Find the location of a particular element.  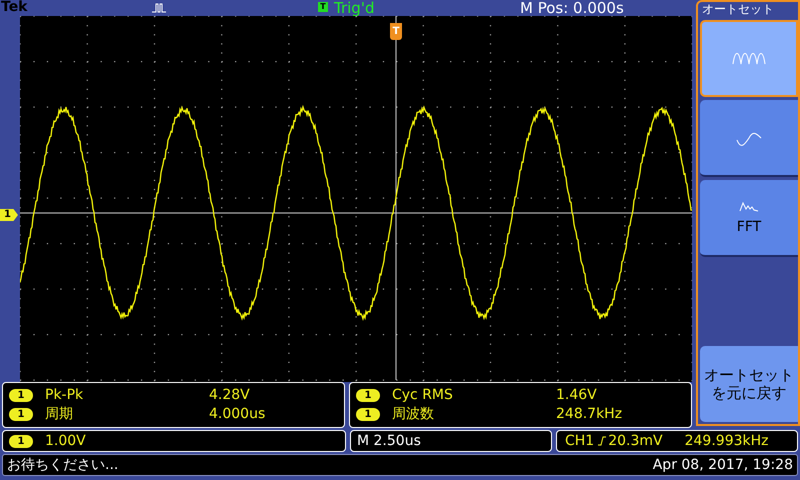

trigger-position-marker: T is located at coordinates (396, 31).